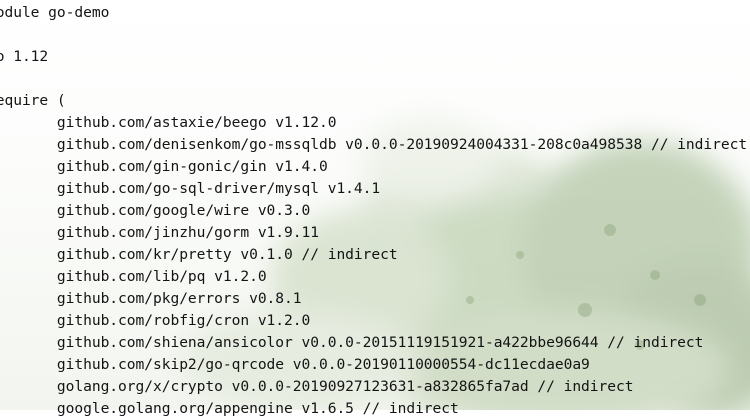  What do you see at coordinates (227, 254) in the screenshot?
I see `code-line: github.com/kr/pretty v0.1.0 // indirect` at bounding box center [227, 254].